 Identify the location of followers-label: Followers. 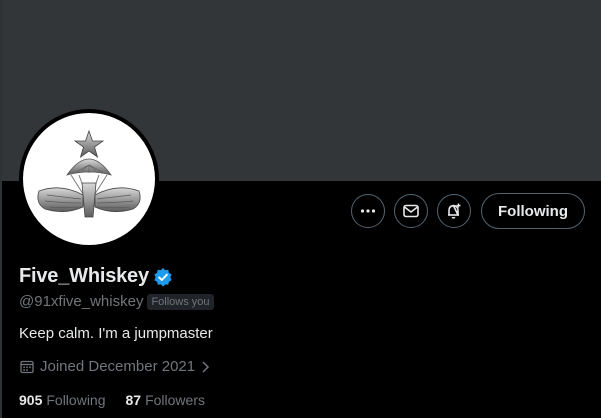
(175, 400).